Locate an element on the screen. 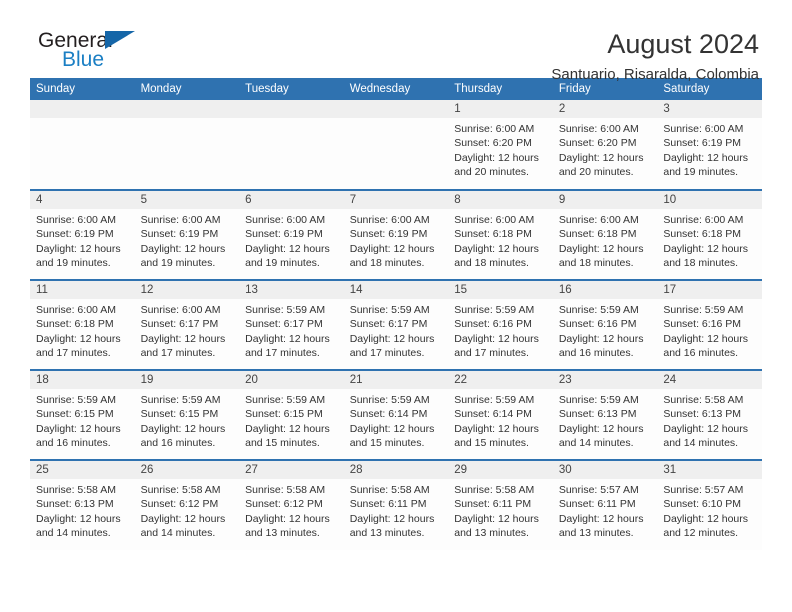  sunset-text: Sunset: 6:16 PM is located at coordinates (493, 324).